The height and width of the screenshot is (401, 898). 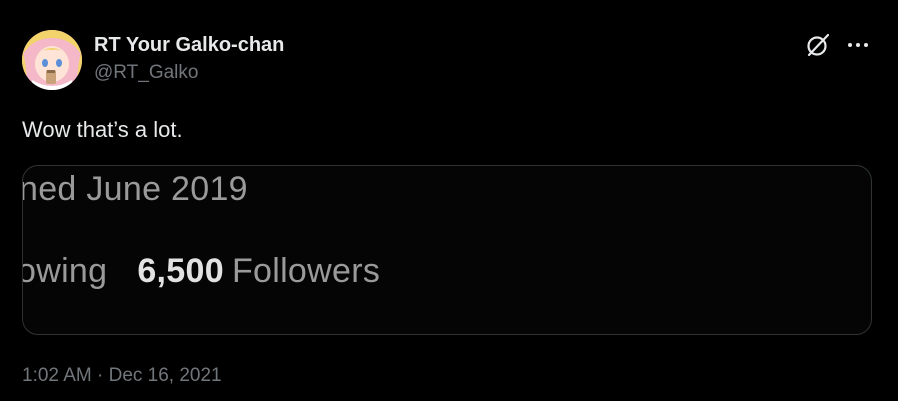 What do you see at coordinates (102, 129) in the screenshot?
I see `tweet-text: Wow that’s a lot.` at bounding box center [102, 129].